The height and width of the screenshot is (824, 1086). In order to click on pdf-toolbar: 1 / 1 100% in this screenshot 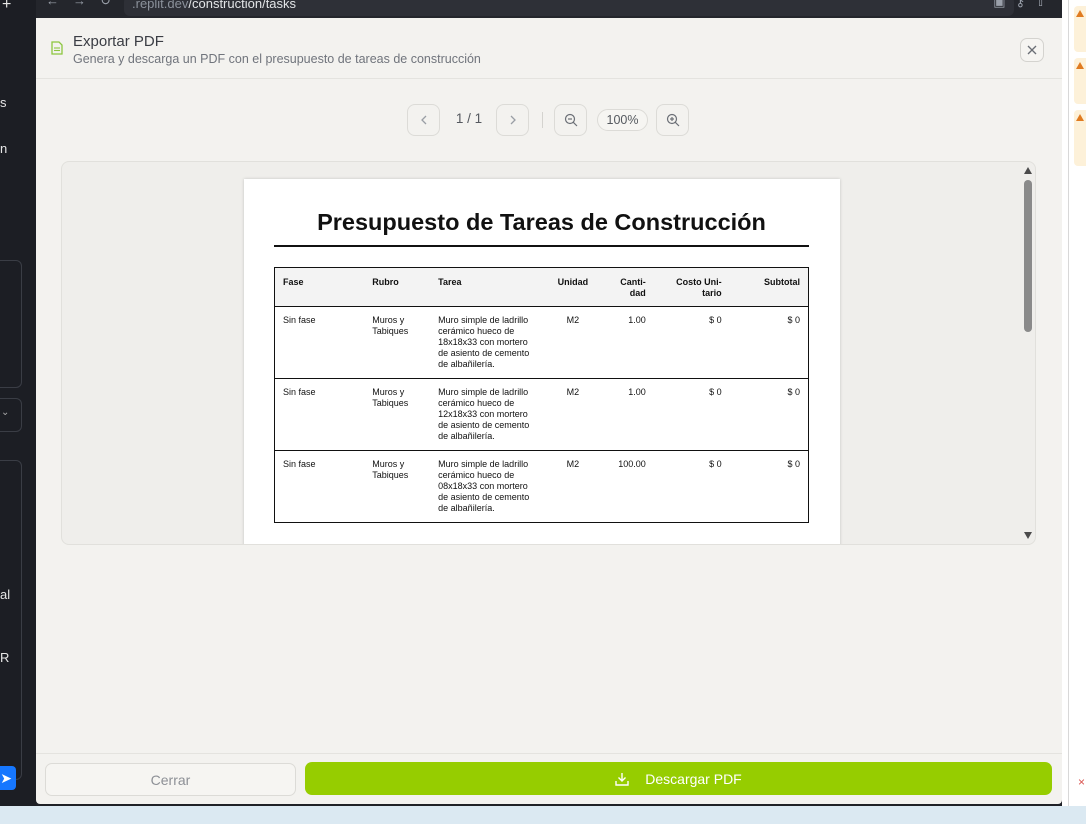, I will do `click(549, 120)`.